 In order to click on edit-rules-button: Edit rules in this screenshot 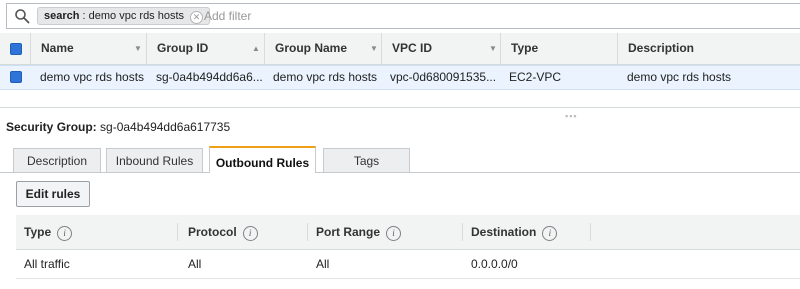, I will do `click(53, 194)`.